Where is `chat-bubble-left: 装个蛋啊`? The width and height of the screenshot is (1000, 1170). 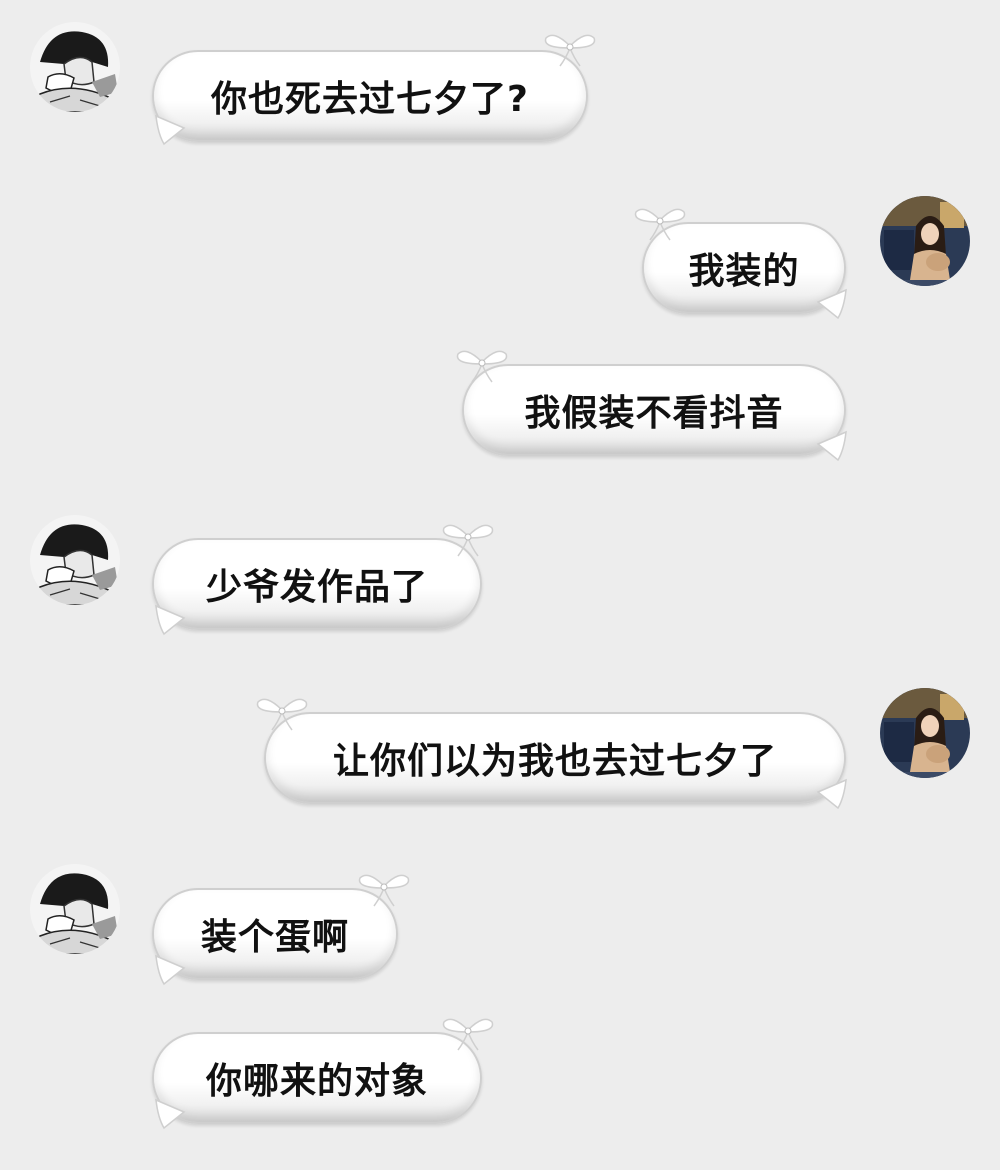
chat-bubble-left: 装个蛋啊 is located at coordinates (275, 934).